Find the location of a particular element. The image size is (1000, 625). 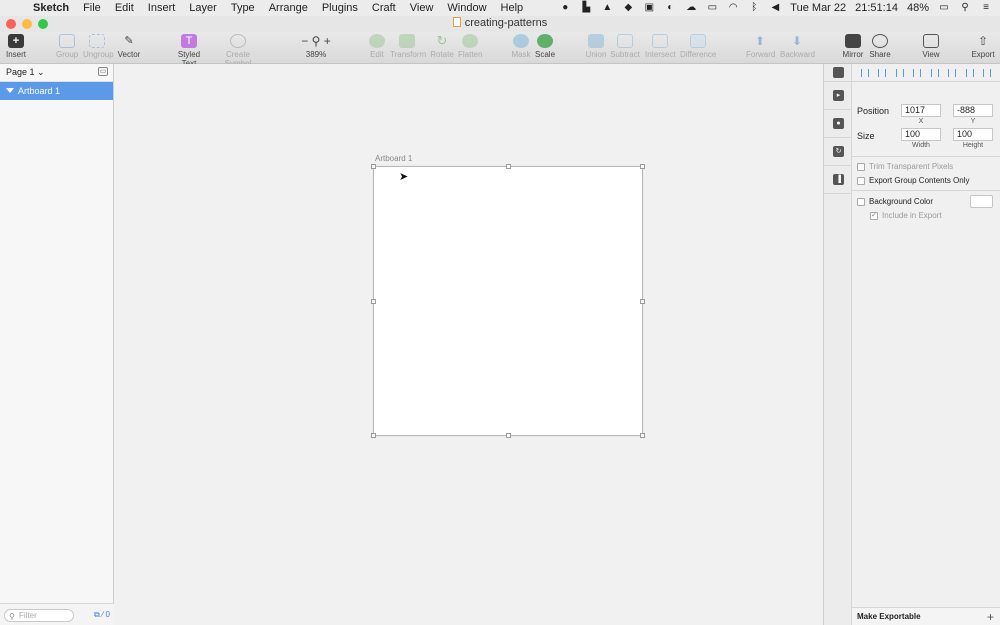

menu-plugins: Plugins is located at coordinates (340, 8).